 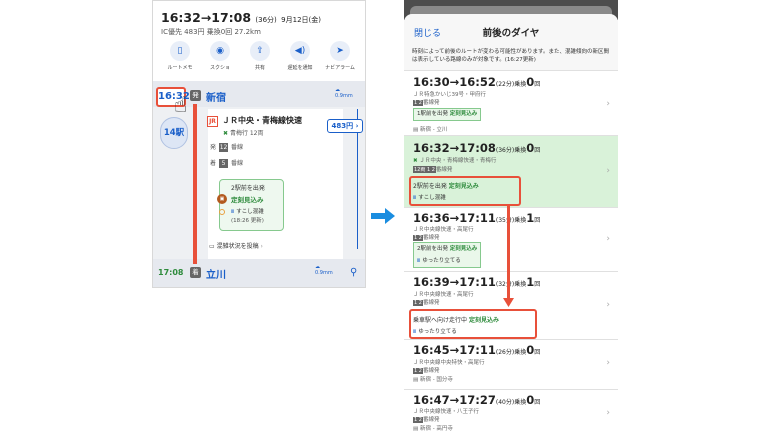 I want to click on share-icon: ⇪, so click(x=260, y=51).